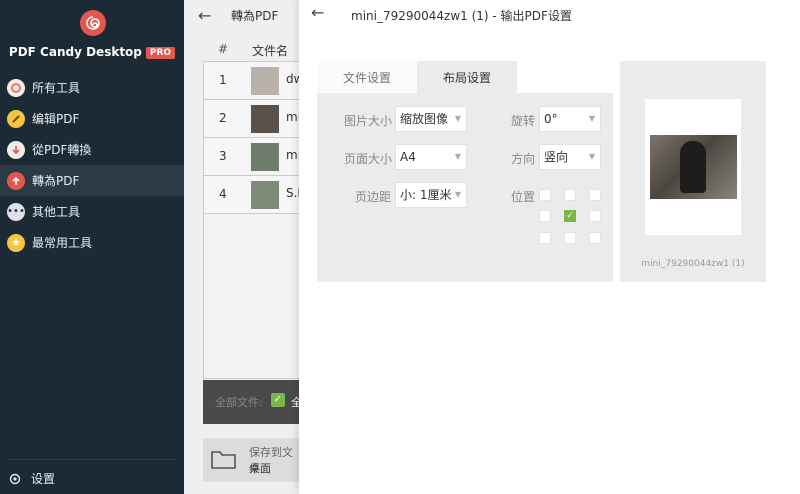  Describe the element at coordinates (92, 459) in the screenshot. I see `sidebar-divider` at that location.